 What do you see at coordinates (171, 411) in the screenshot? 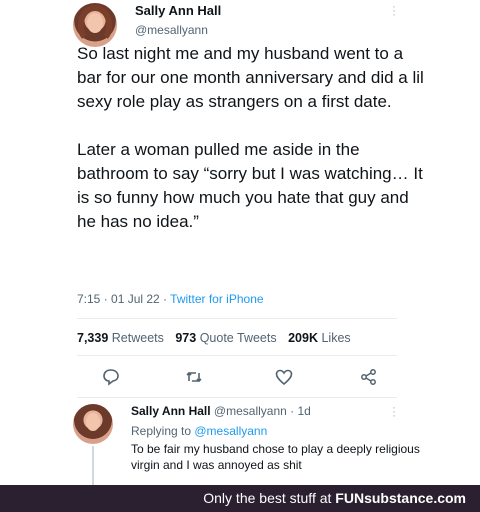
I see `reply-author-name: Sally Ann Hall` at bounding box center [171, 411].